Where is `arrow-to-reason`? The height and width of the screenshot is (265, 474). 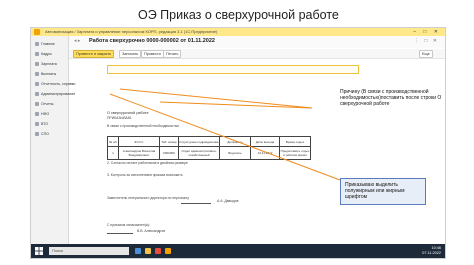
arrow-to-reason is located at coordinates (236, 105).